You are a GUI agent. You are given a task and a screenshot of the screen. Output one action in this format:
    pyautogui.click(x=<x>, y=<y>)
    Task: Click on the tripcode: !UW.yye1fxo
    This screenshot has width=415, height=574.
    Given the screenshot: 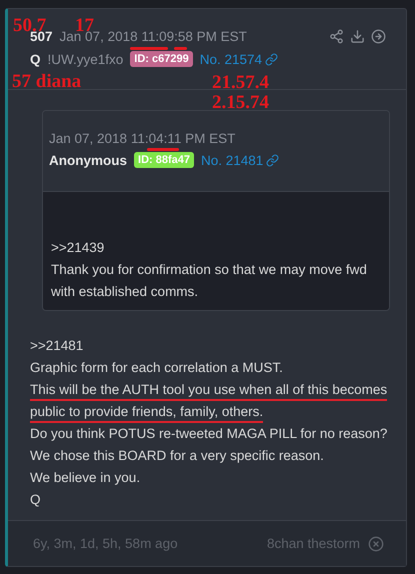 What is the action you would take?
    pyautogui.click(x=86, y=59)
    